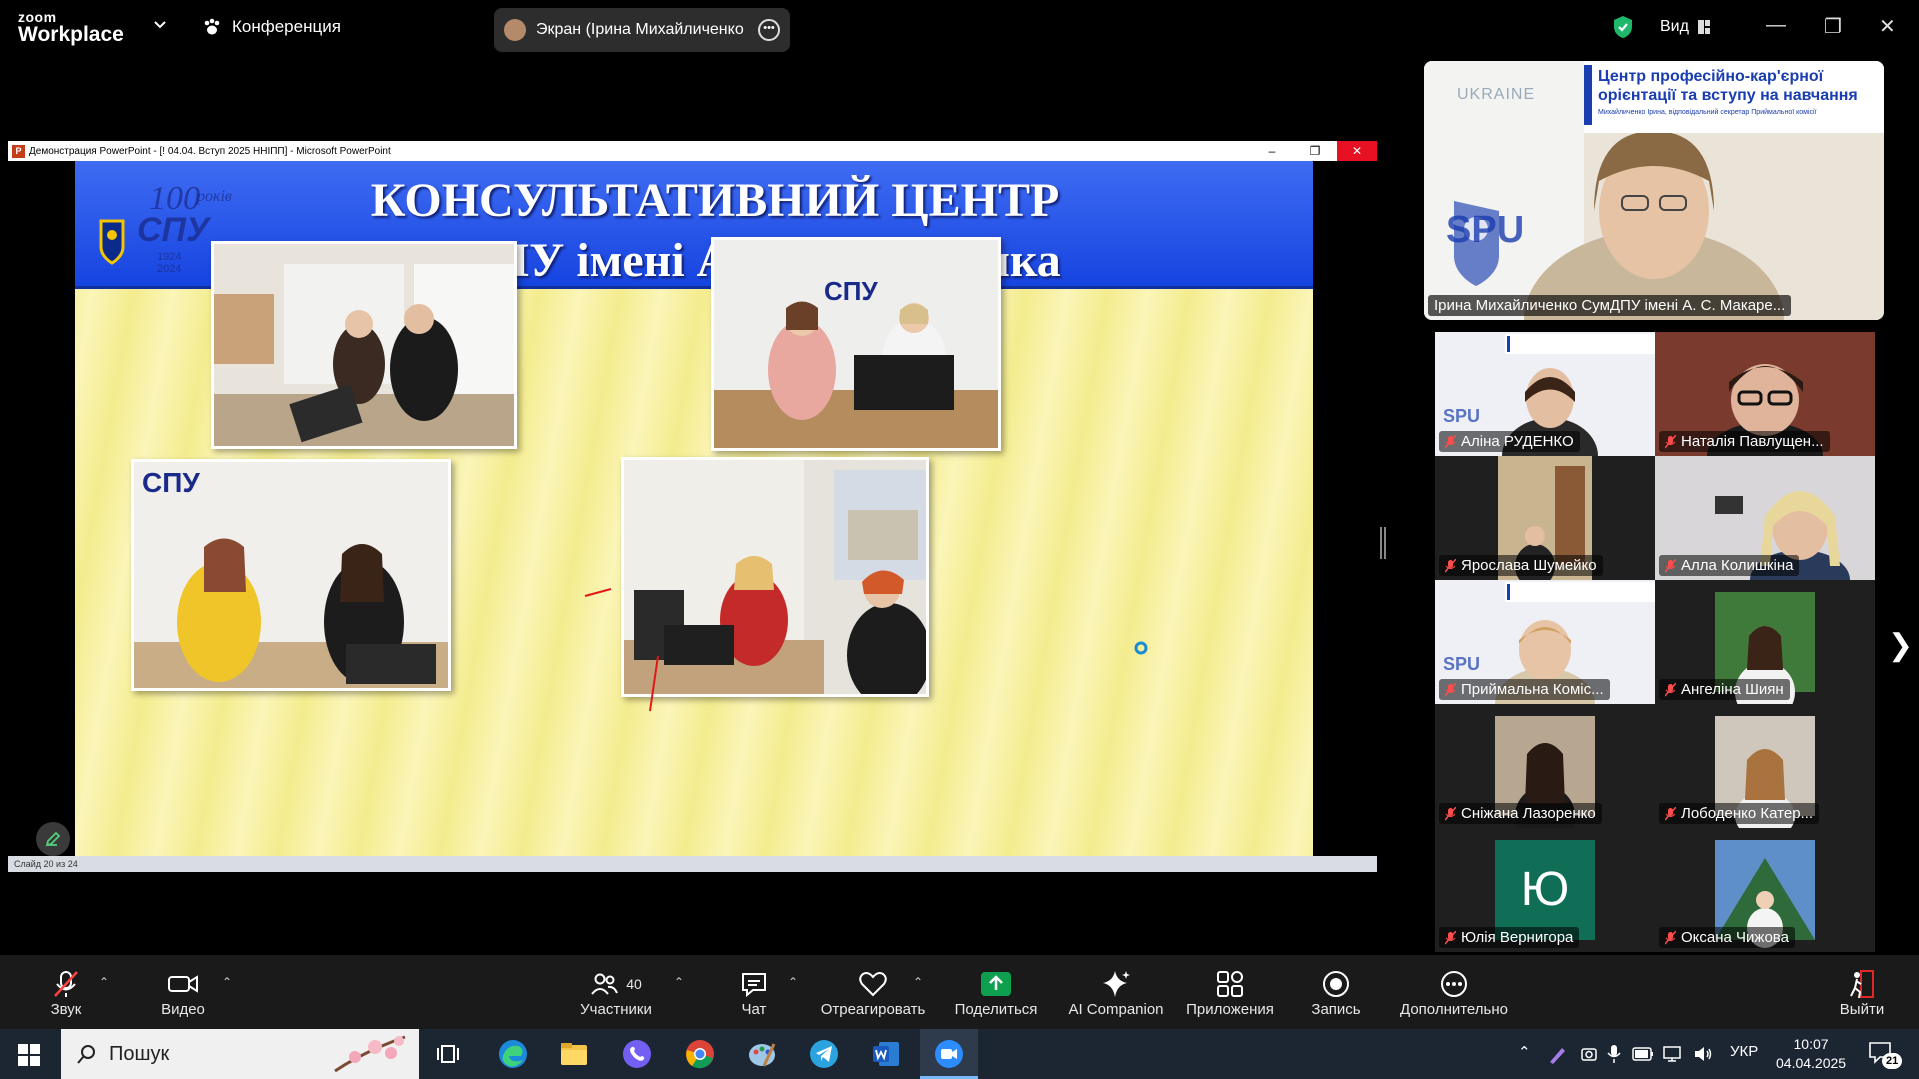 This screenshot has width=1919, height=1079. What do you see at coordinates (1765, 642) in the screenshot?
I see `participant-tile: Ангеліна Шиян` at bounding box center [1765, 642].